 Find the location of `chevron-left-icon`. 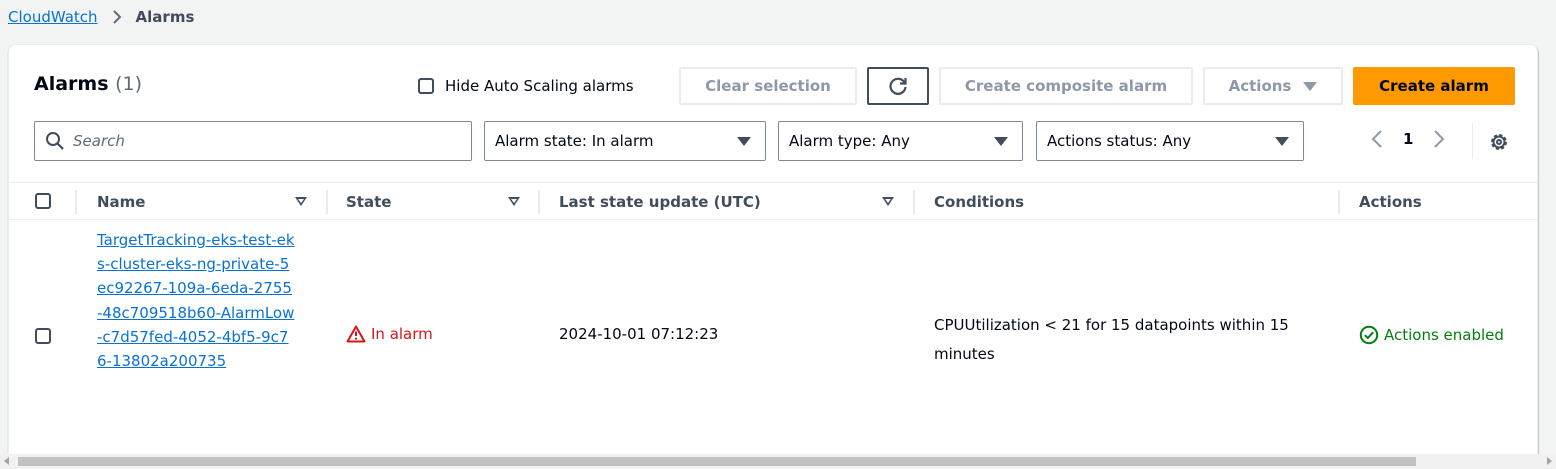

chevron-left-icon is located at coordinates (1377, 139).